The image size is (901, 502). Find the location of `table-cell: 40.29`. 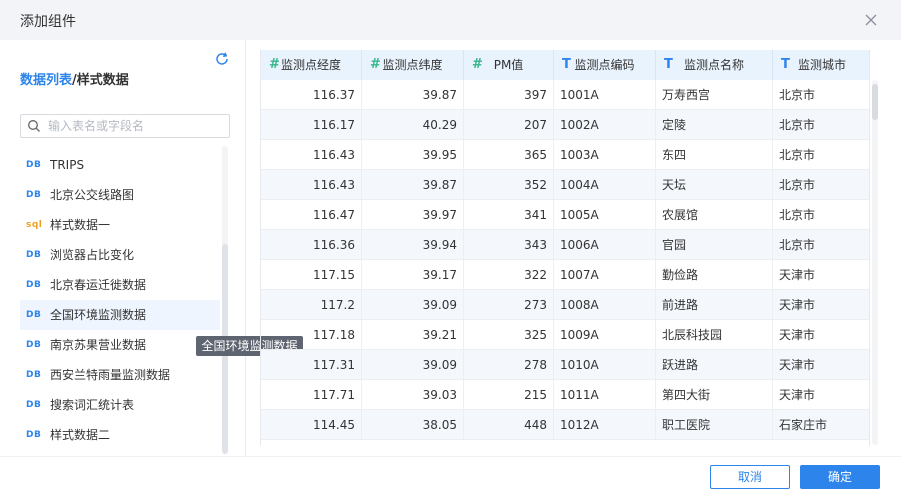

table-cell: 40.29 is located at coordinates (413, 125).